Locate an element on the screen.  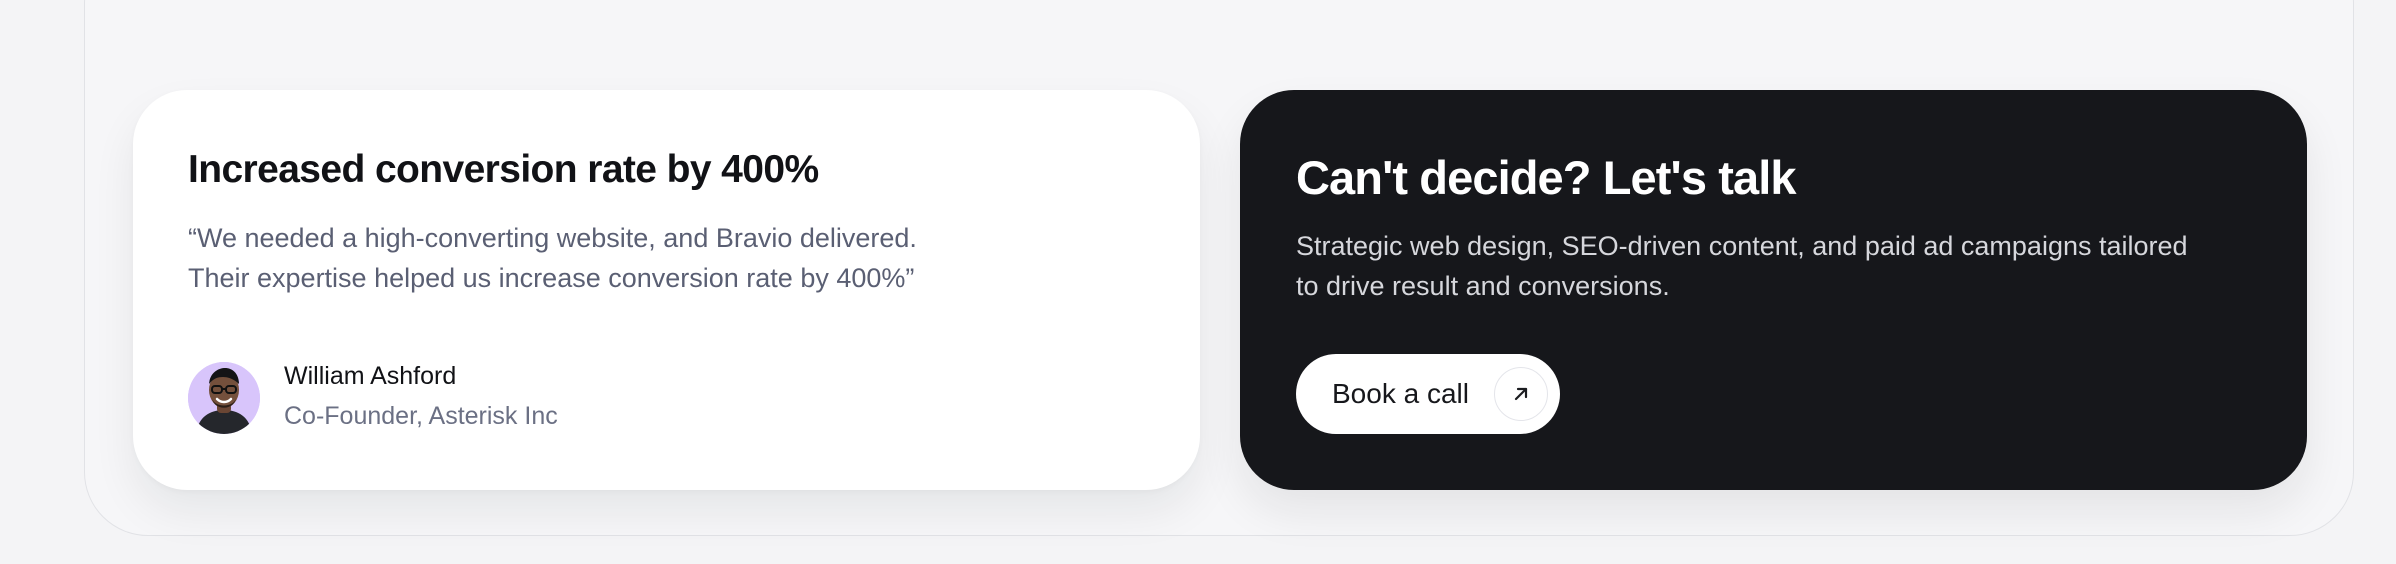
author-role: Co-Founder, Asterisk Inc is located at coordinates (421, 416).